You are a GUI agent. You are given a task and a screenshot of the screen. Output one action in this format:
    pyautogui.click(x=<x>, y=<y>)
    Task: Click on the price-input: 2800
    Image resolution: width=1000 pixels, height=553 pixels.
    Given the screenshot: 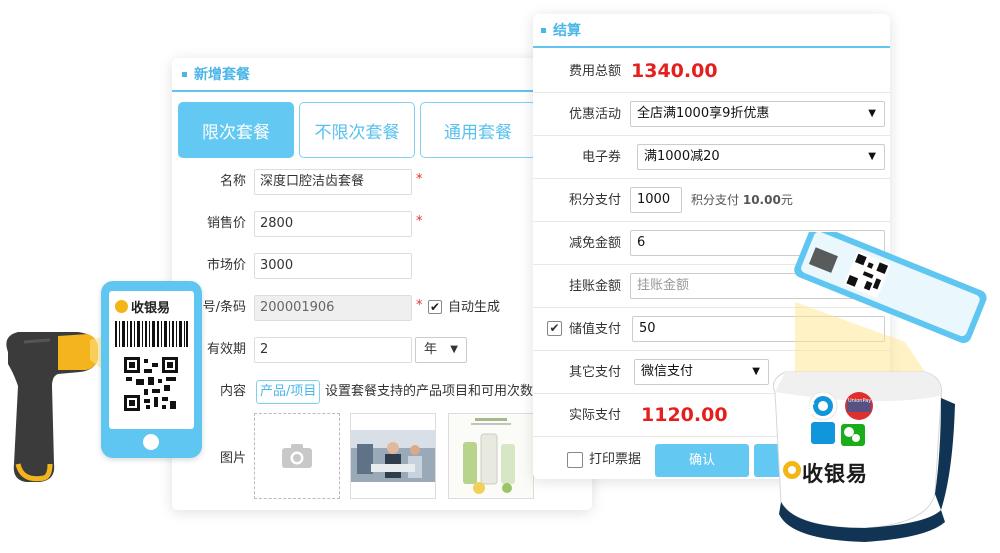 What is the action you would take?
    pyautogui.click(x=333, y=224)
    